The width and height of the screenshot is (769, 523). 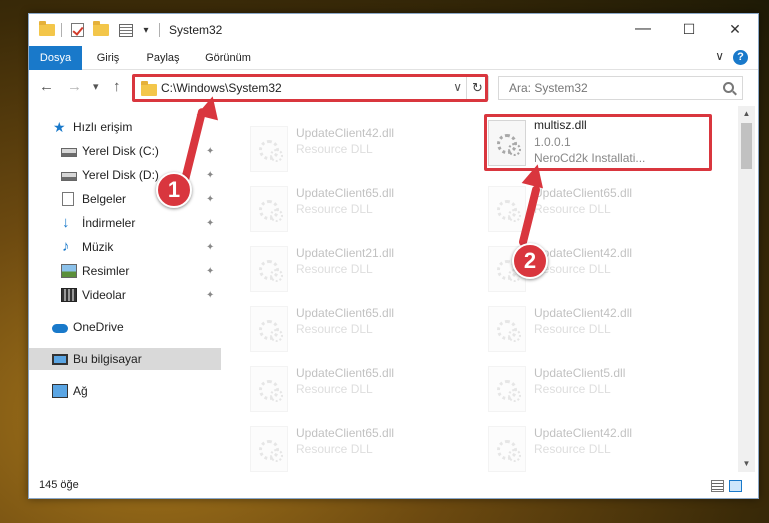 What do you see at coordinates (69, 295) in the screenshot?
I see `video-icon` at bounding box center [69, 295].